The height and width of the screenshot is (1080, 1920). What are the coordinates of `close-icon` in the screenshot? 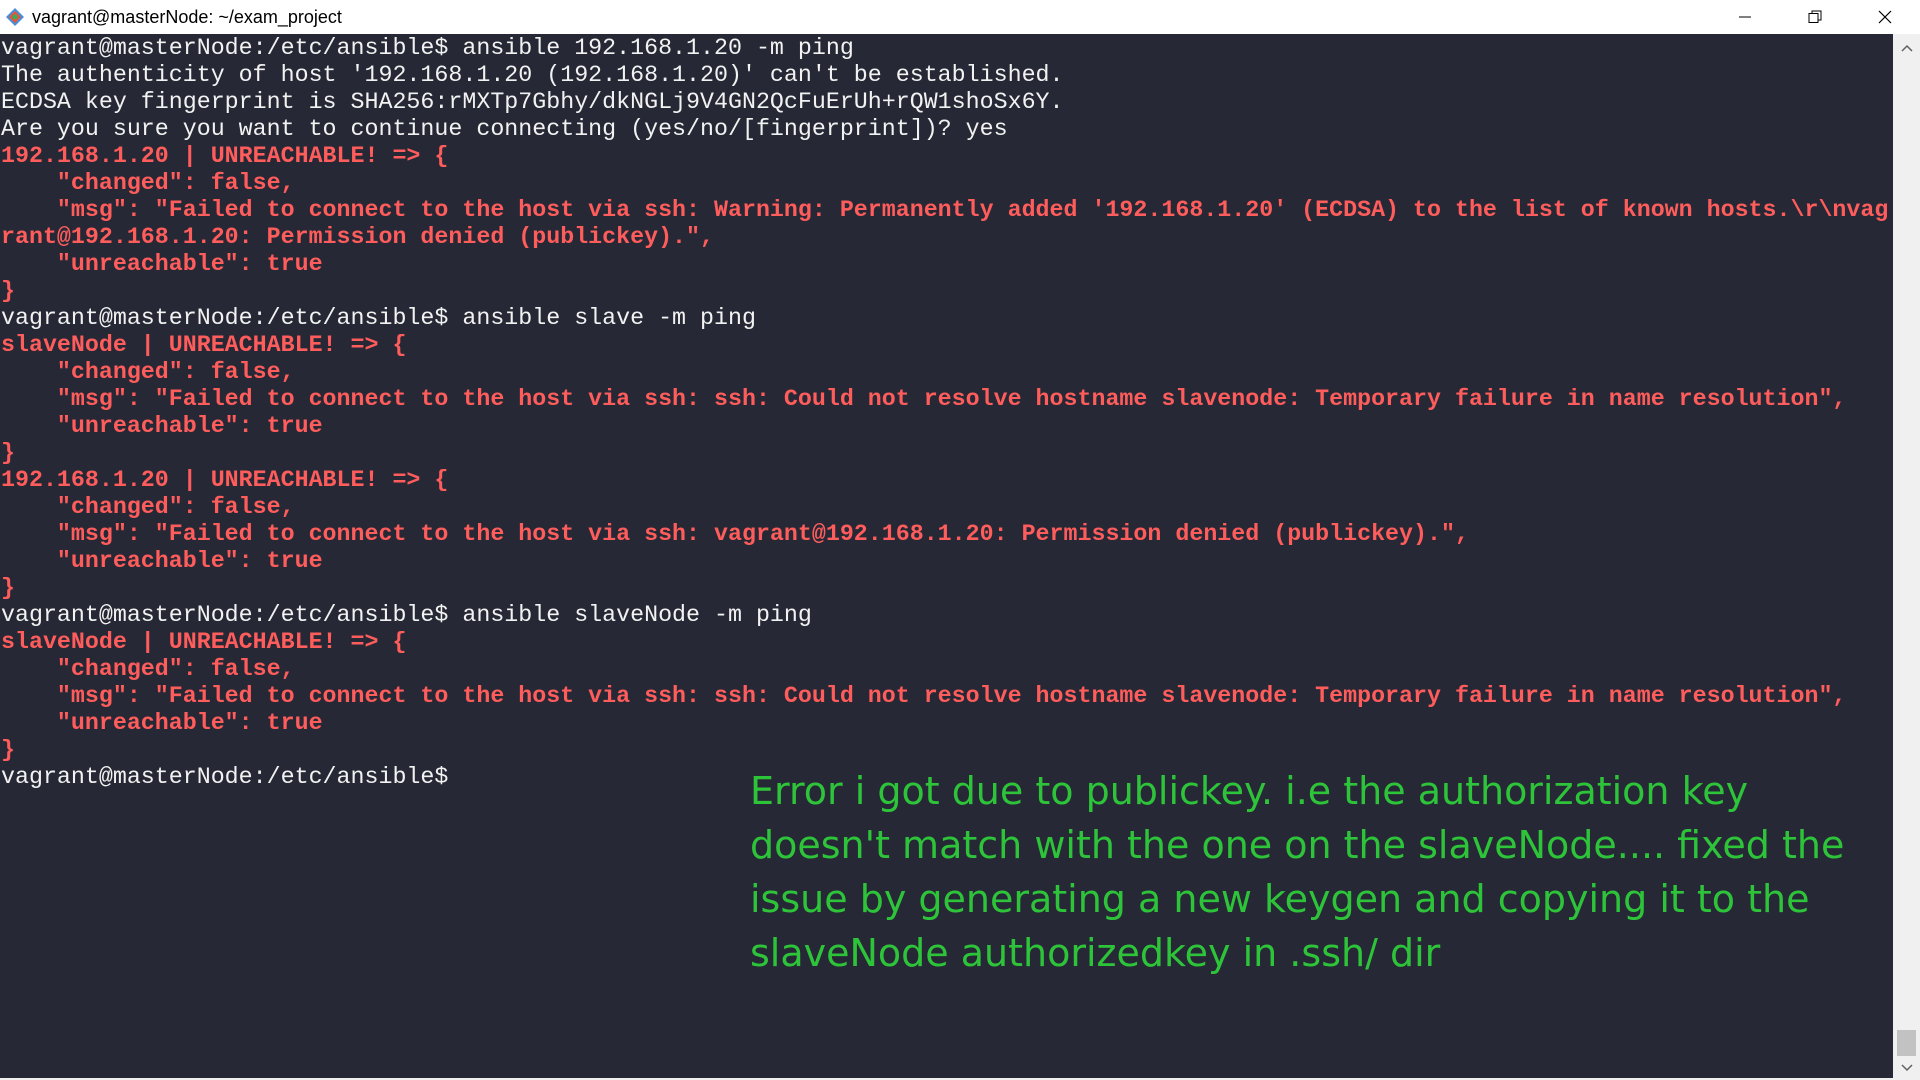 It's located at (1885, 17).